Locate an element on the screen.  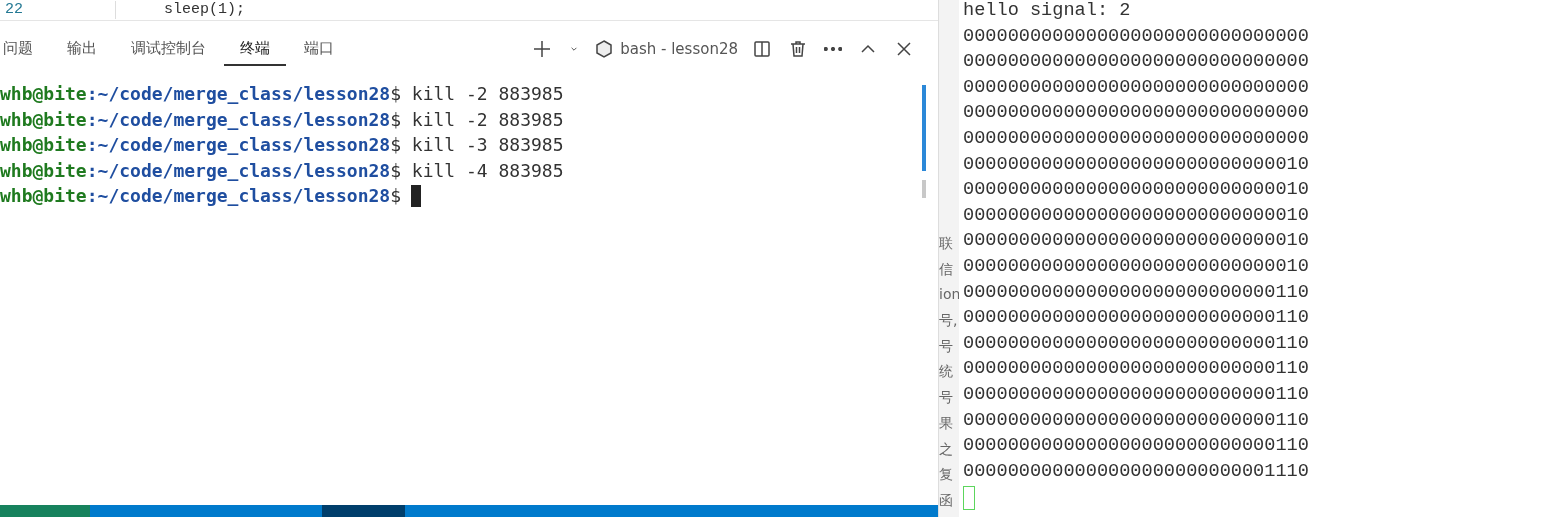
text-fragment: 复 is located at coordinates (946, 475).